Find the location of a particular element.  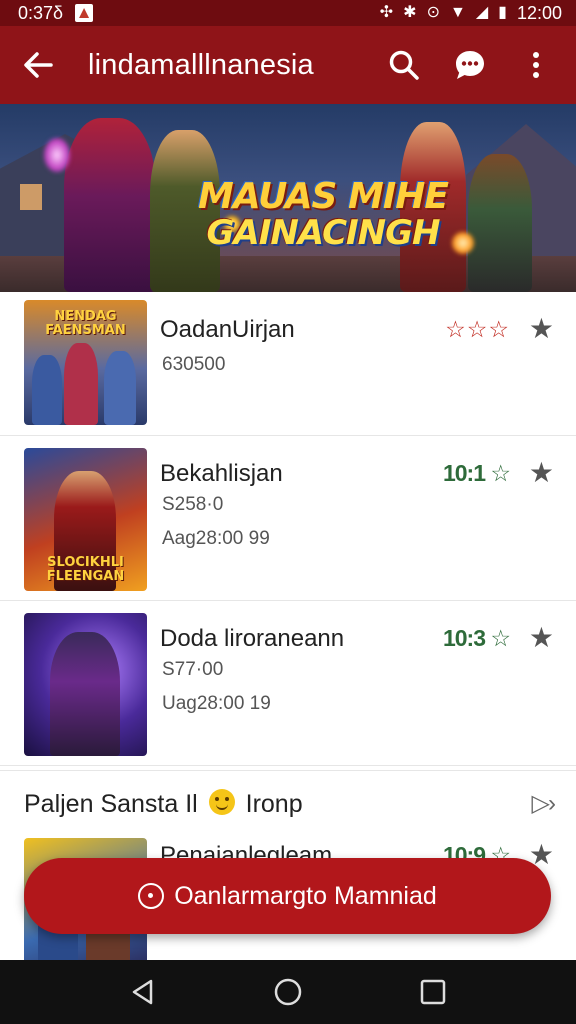

nav-home-button is located at coordinates (288, 992).